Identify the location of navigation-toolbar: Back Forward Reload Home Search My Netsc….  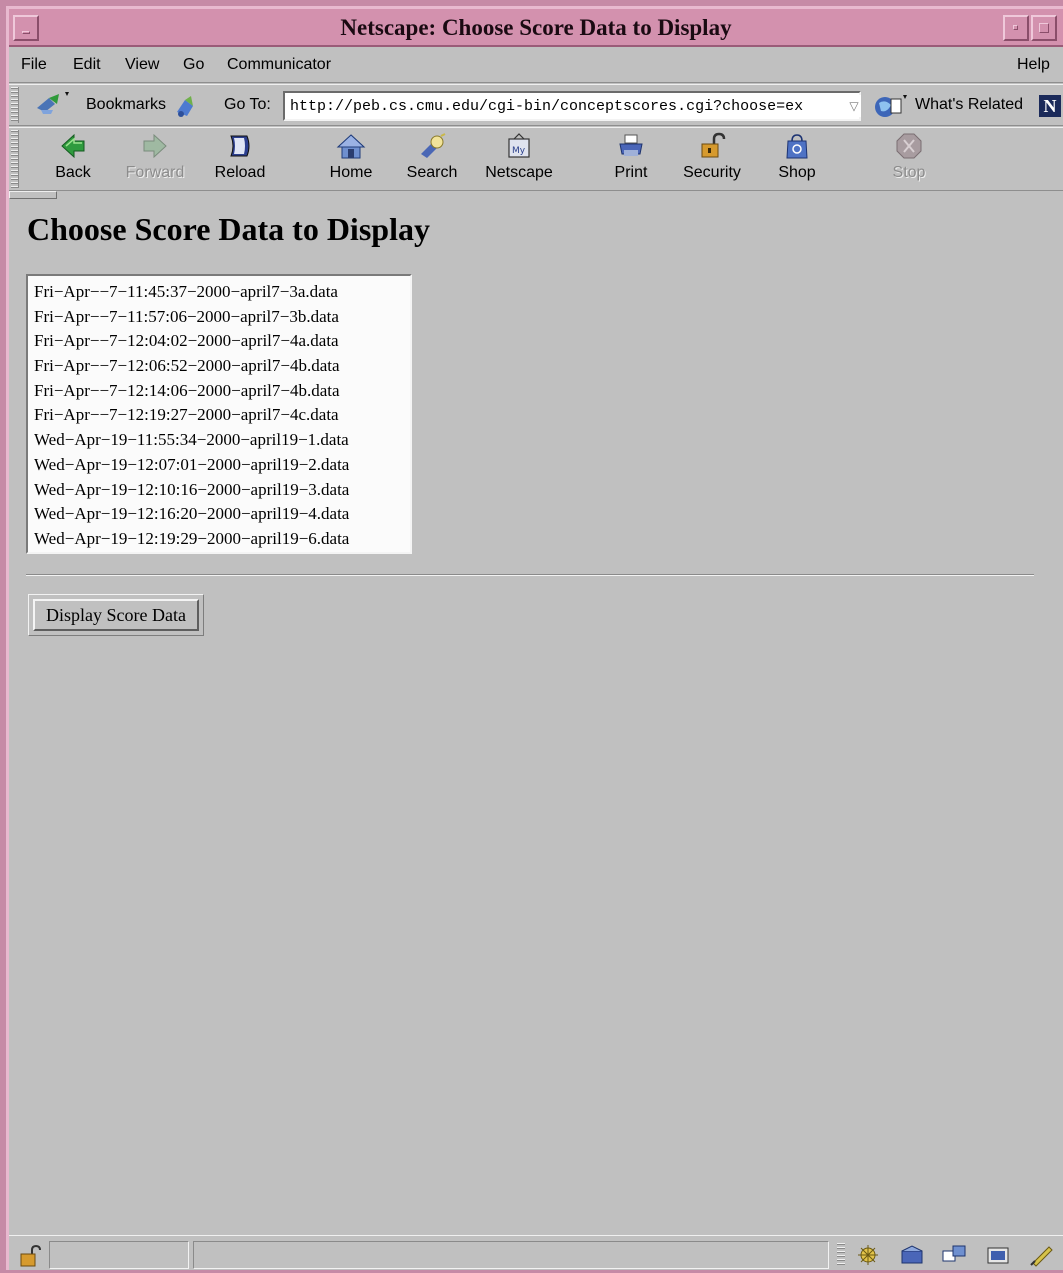
(536, 159).